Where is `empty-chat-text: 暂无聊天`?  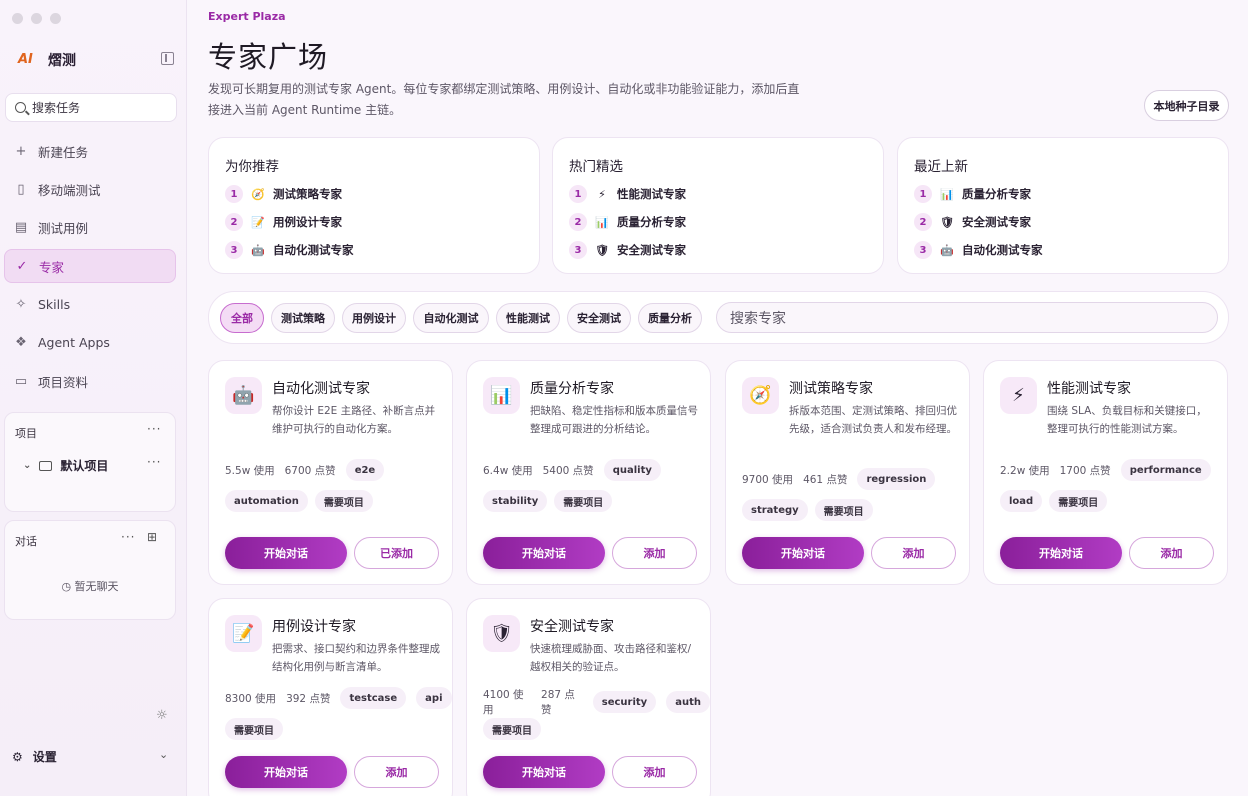
empty-chat-text: 暂无聊天 is located at coordinates (96, 586).